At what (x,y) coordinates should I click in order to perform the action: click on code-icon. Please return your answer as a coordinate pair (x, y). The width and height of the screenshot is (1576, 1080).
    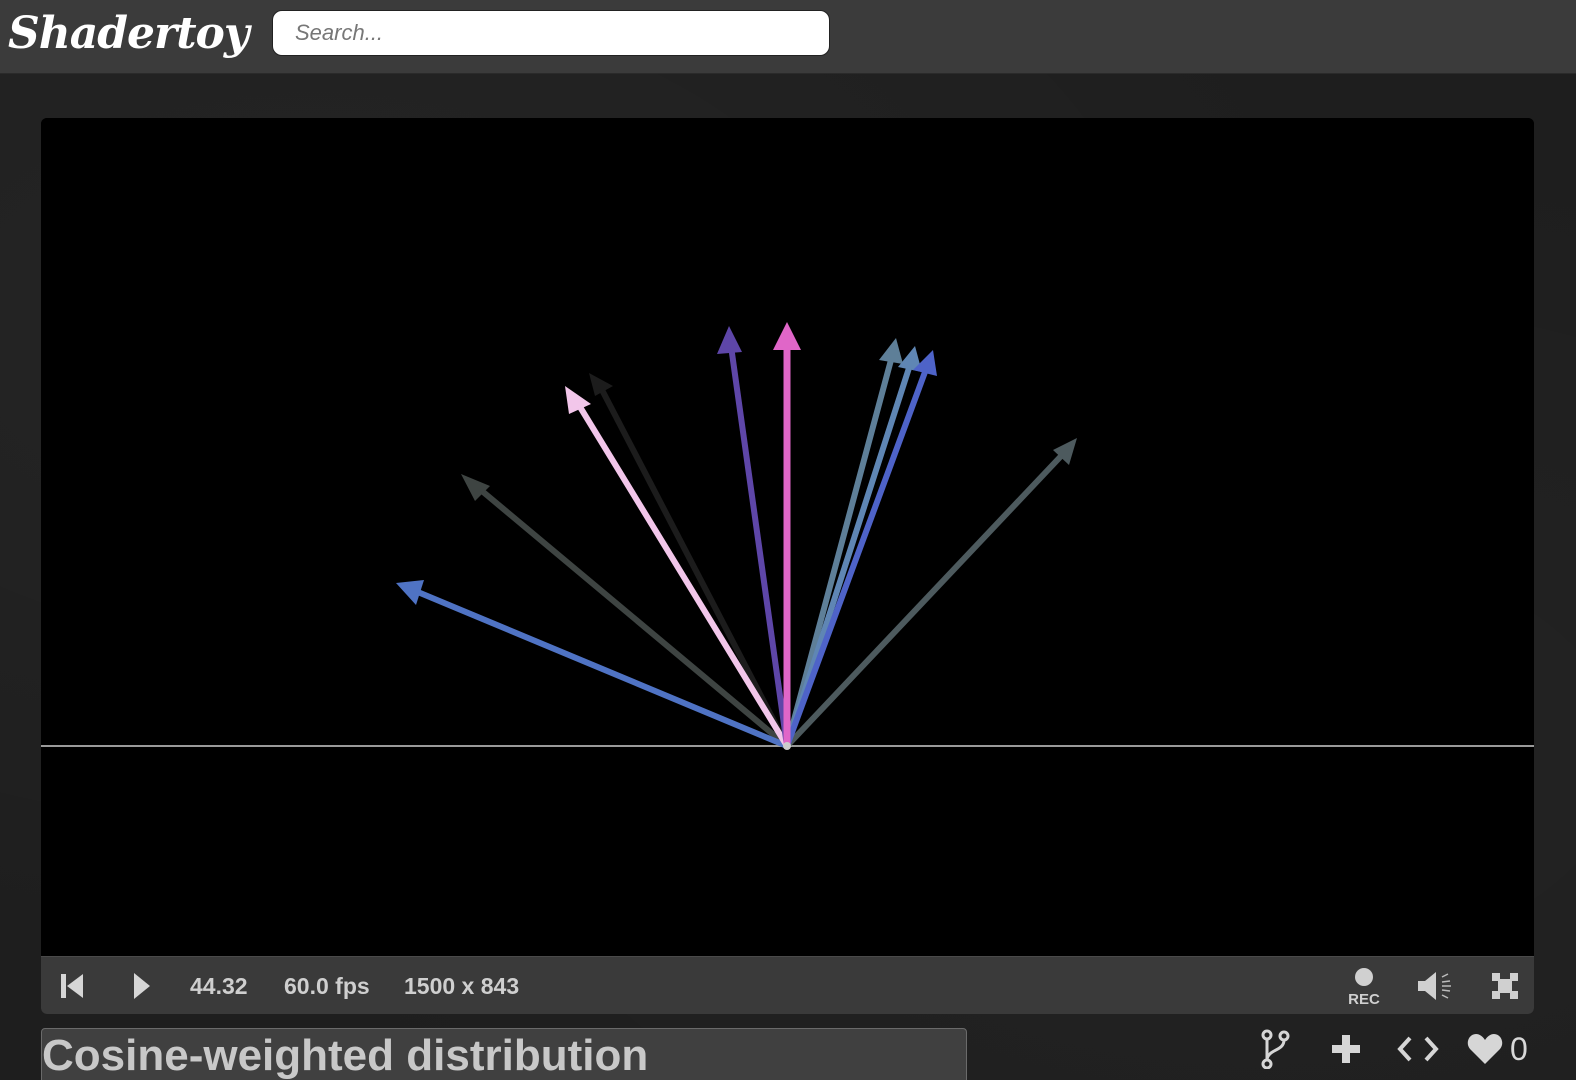
    Looking at the image, I should click on (1418, 1049).